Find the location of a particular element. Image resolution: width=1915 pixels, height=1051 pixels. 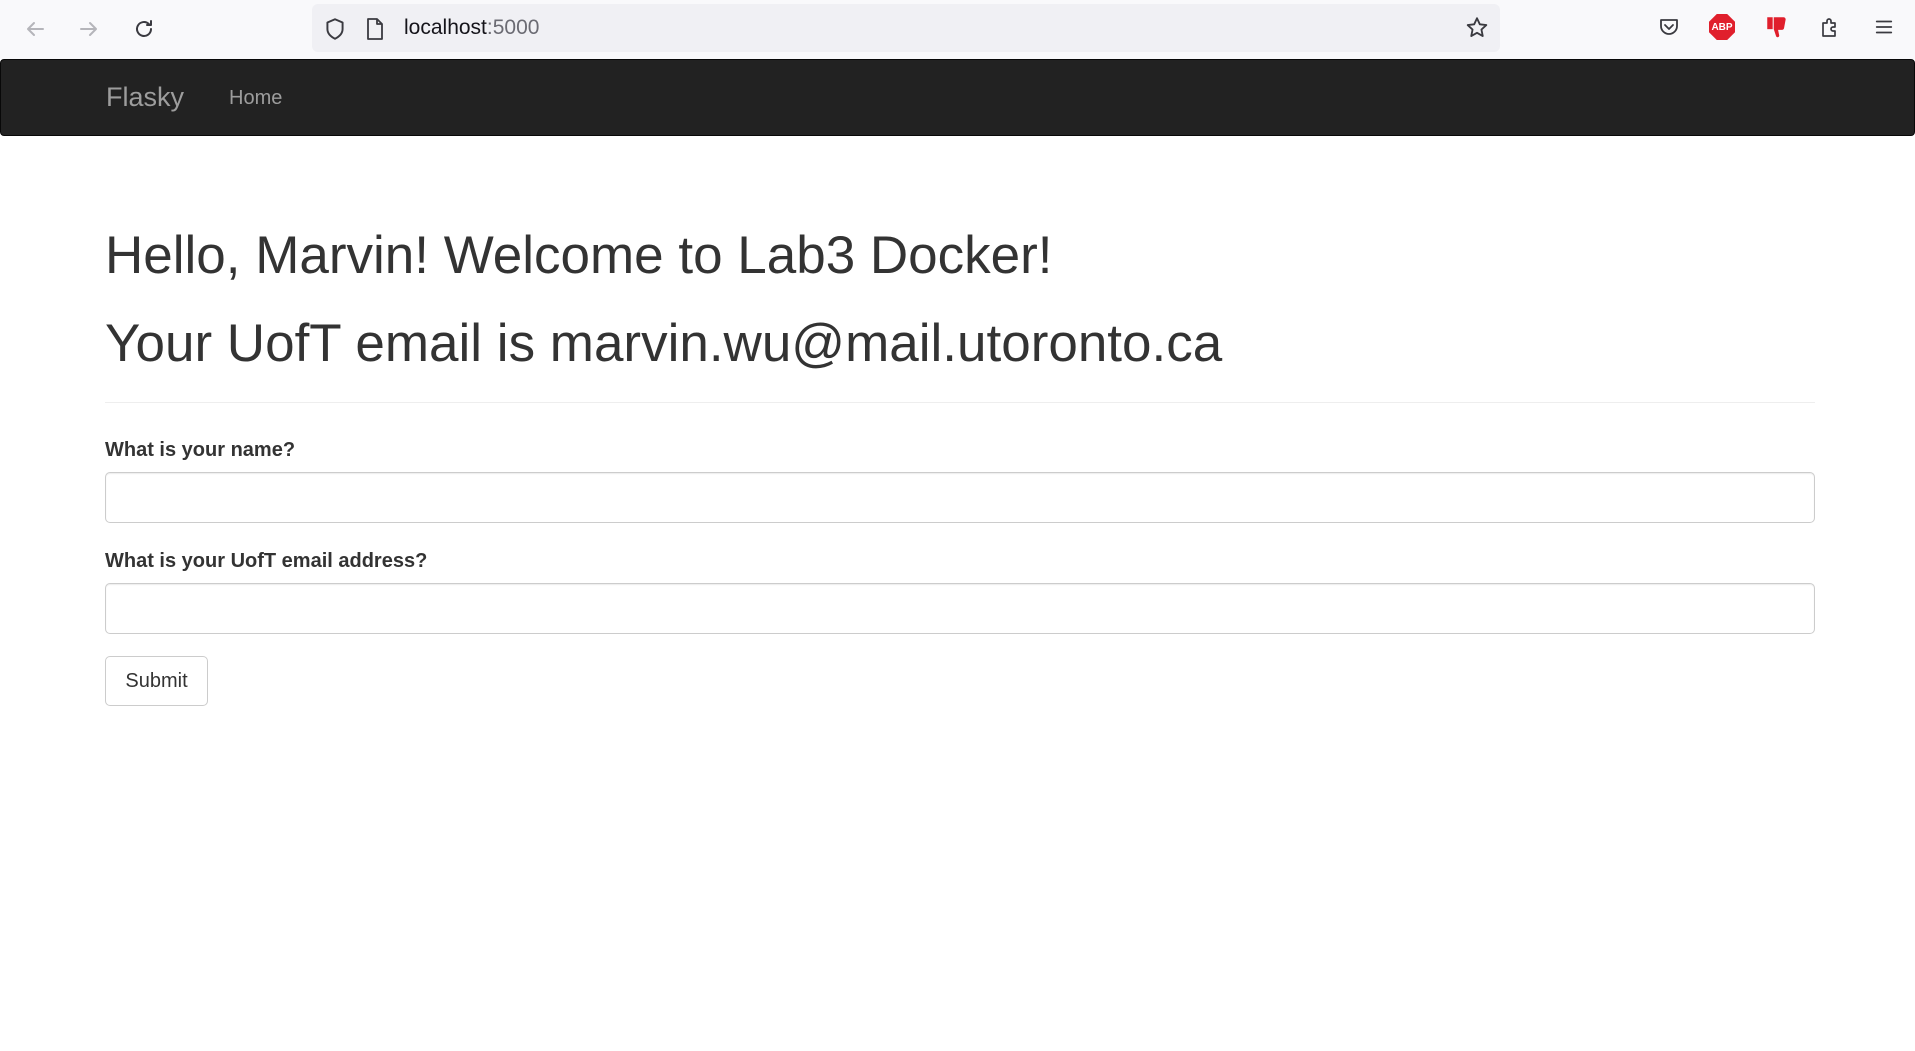

forward-arrow-icon is located at coordinates (88, 29).